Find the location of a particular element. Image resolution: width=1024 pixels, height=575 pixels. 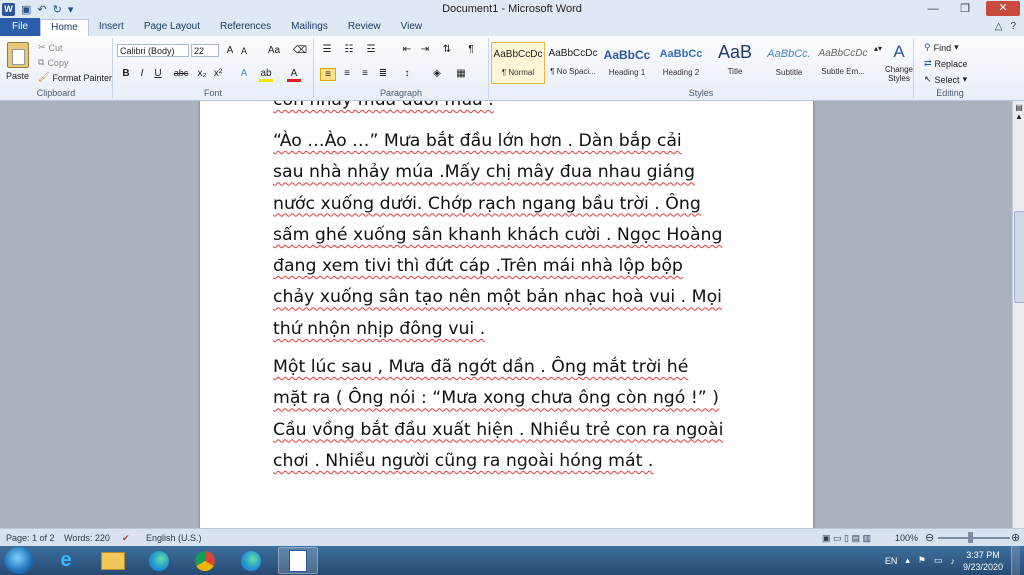

zoom-slider is located at coordinates (974, 538).